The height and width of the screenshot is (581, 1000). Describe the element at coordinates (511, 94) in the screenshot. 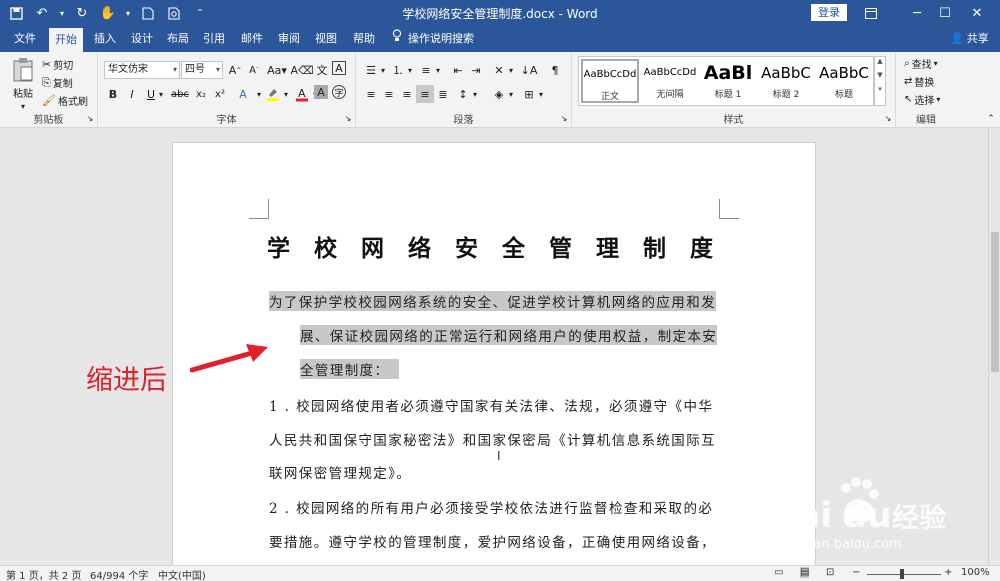

I see `shading-dropdown-icon: ▾` at that location.